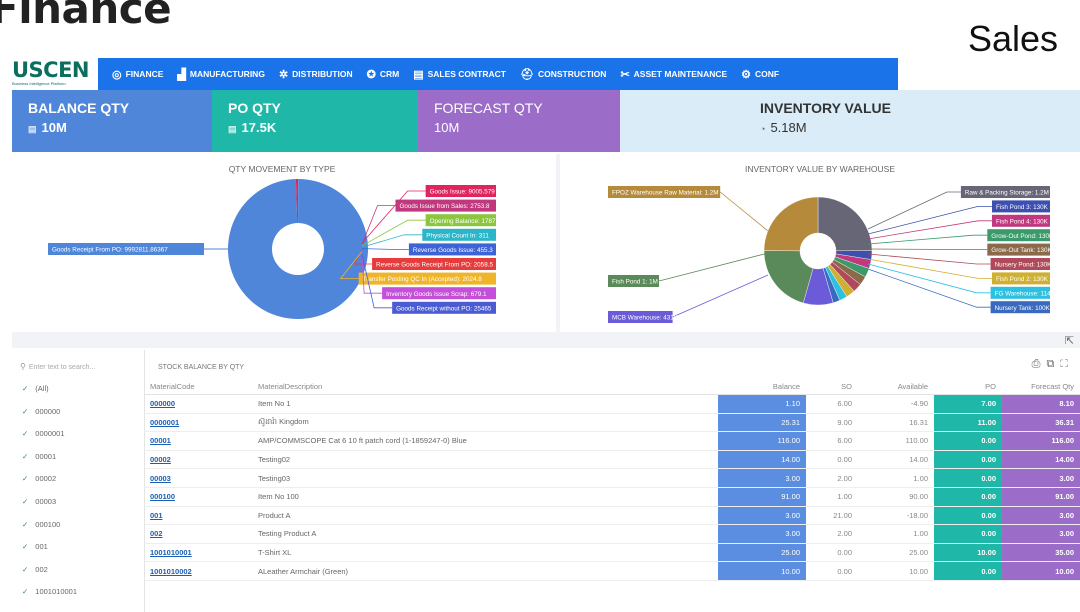 The height and width of the screenshot is (612, 1080). What do you see at coordinates (55, 74) in the screenshot?
I see `app-logo: USCEN Business Intelligence Platform` at bounding box center [55, 74].